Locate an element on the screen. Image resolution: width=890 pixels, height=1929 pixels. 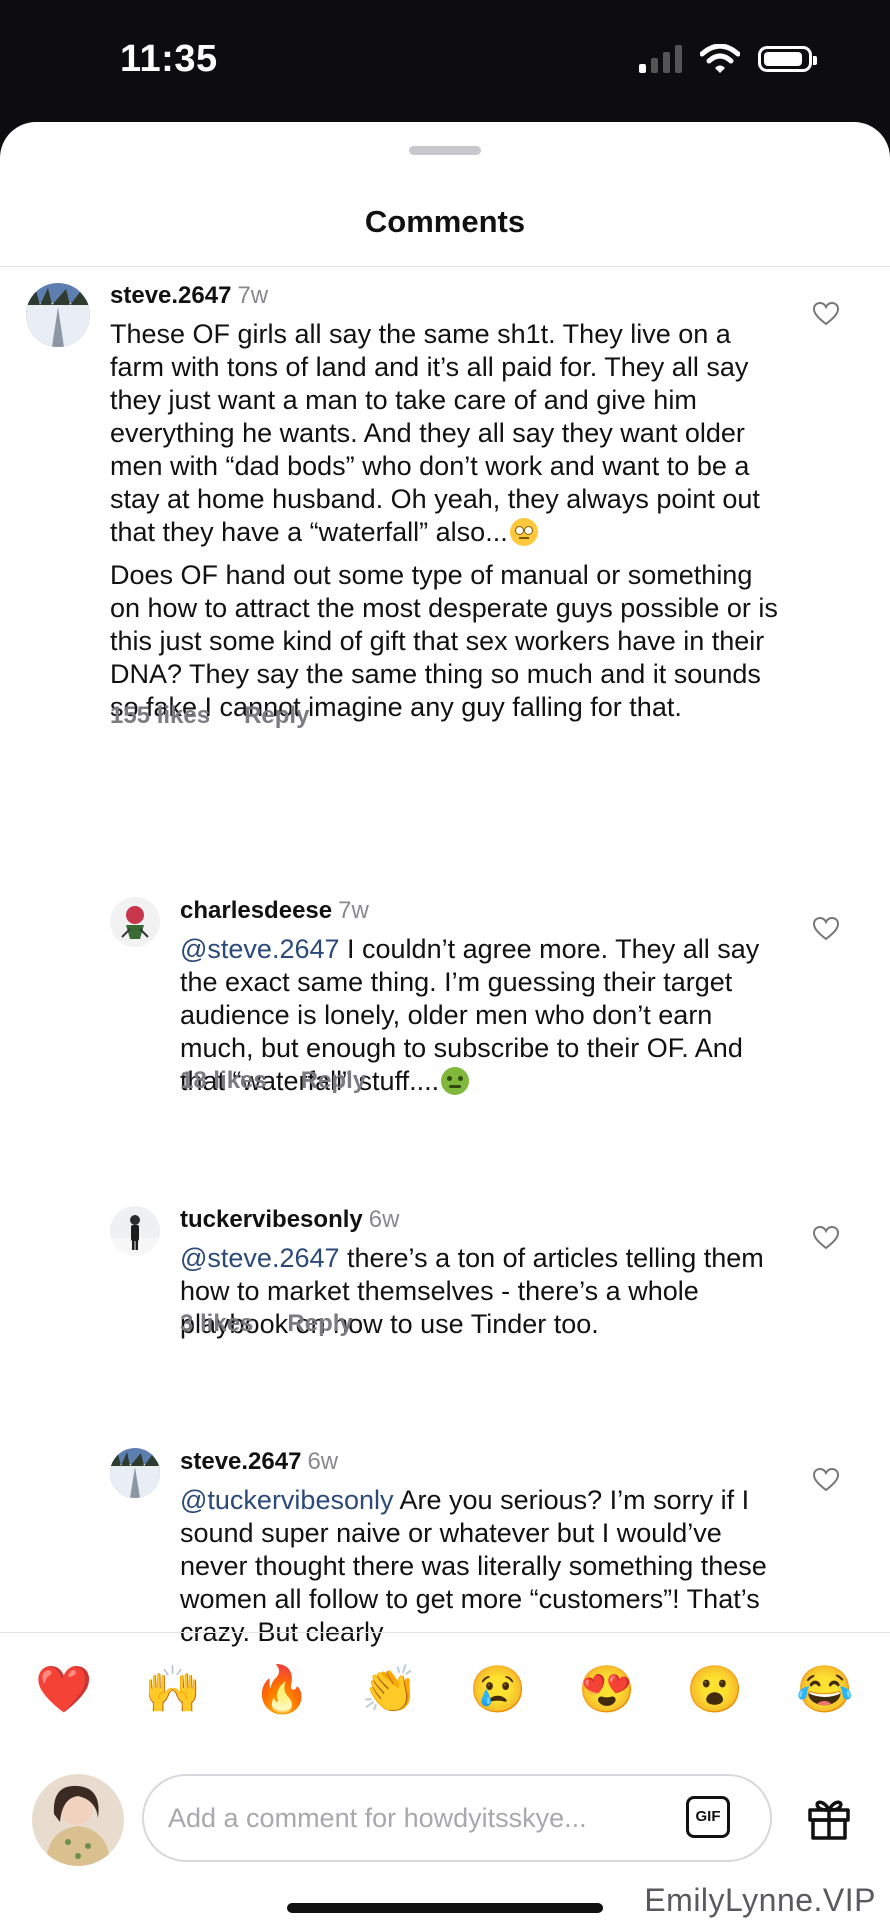
cellular-signal-icon is located at coordinates (660, 59).